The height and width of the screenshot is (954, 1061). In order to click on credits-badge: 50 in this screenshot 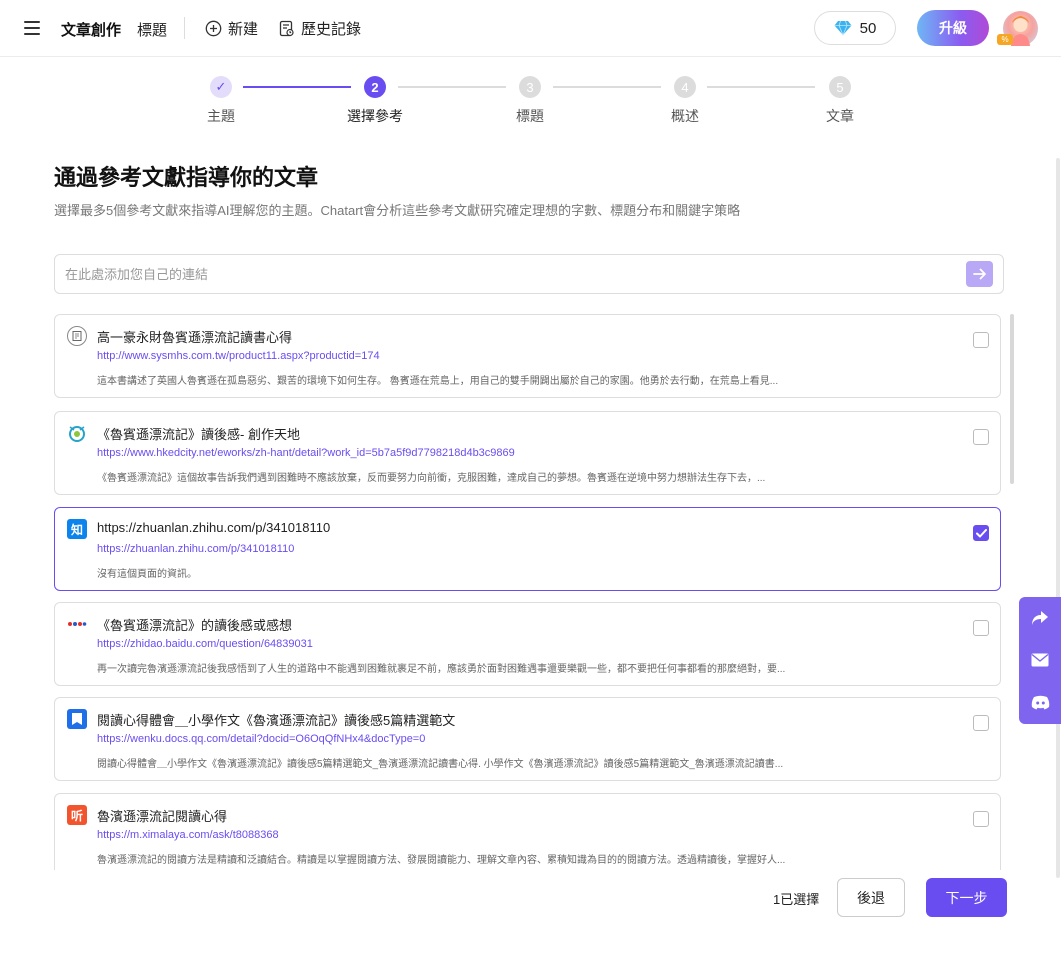, I will do `click(855, 28)`.